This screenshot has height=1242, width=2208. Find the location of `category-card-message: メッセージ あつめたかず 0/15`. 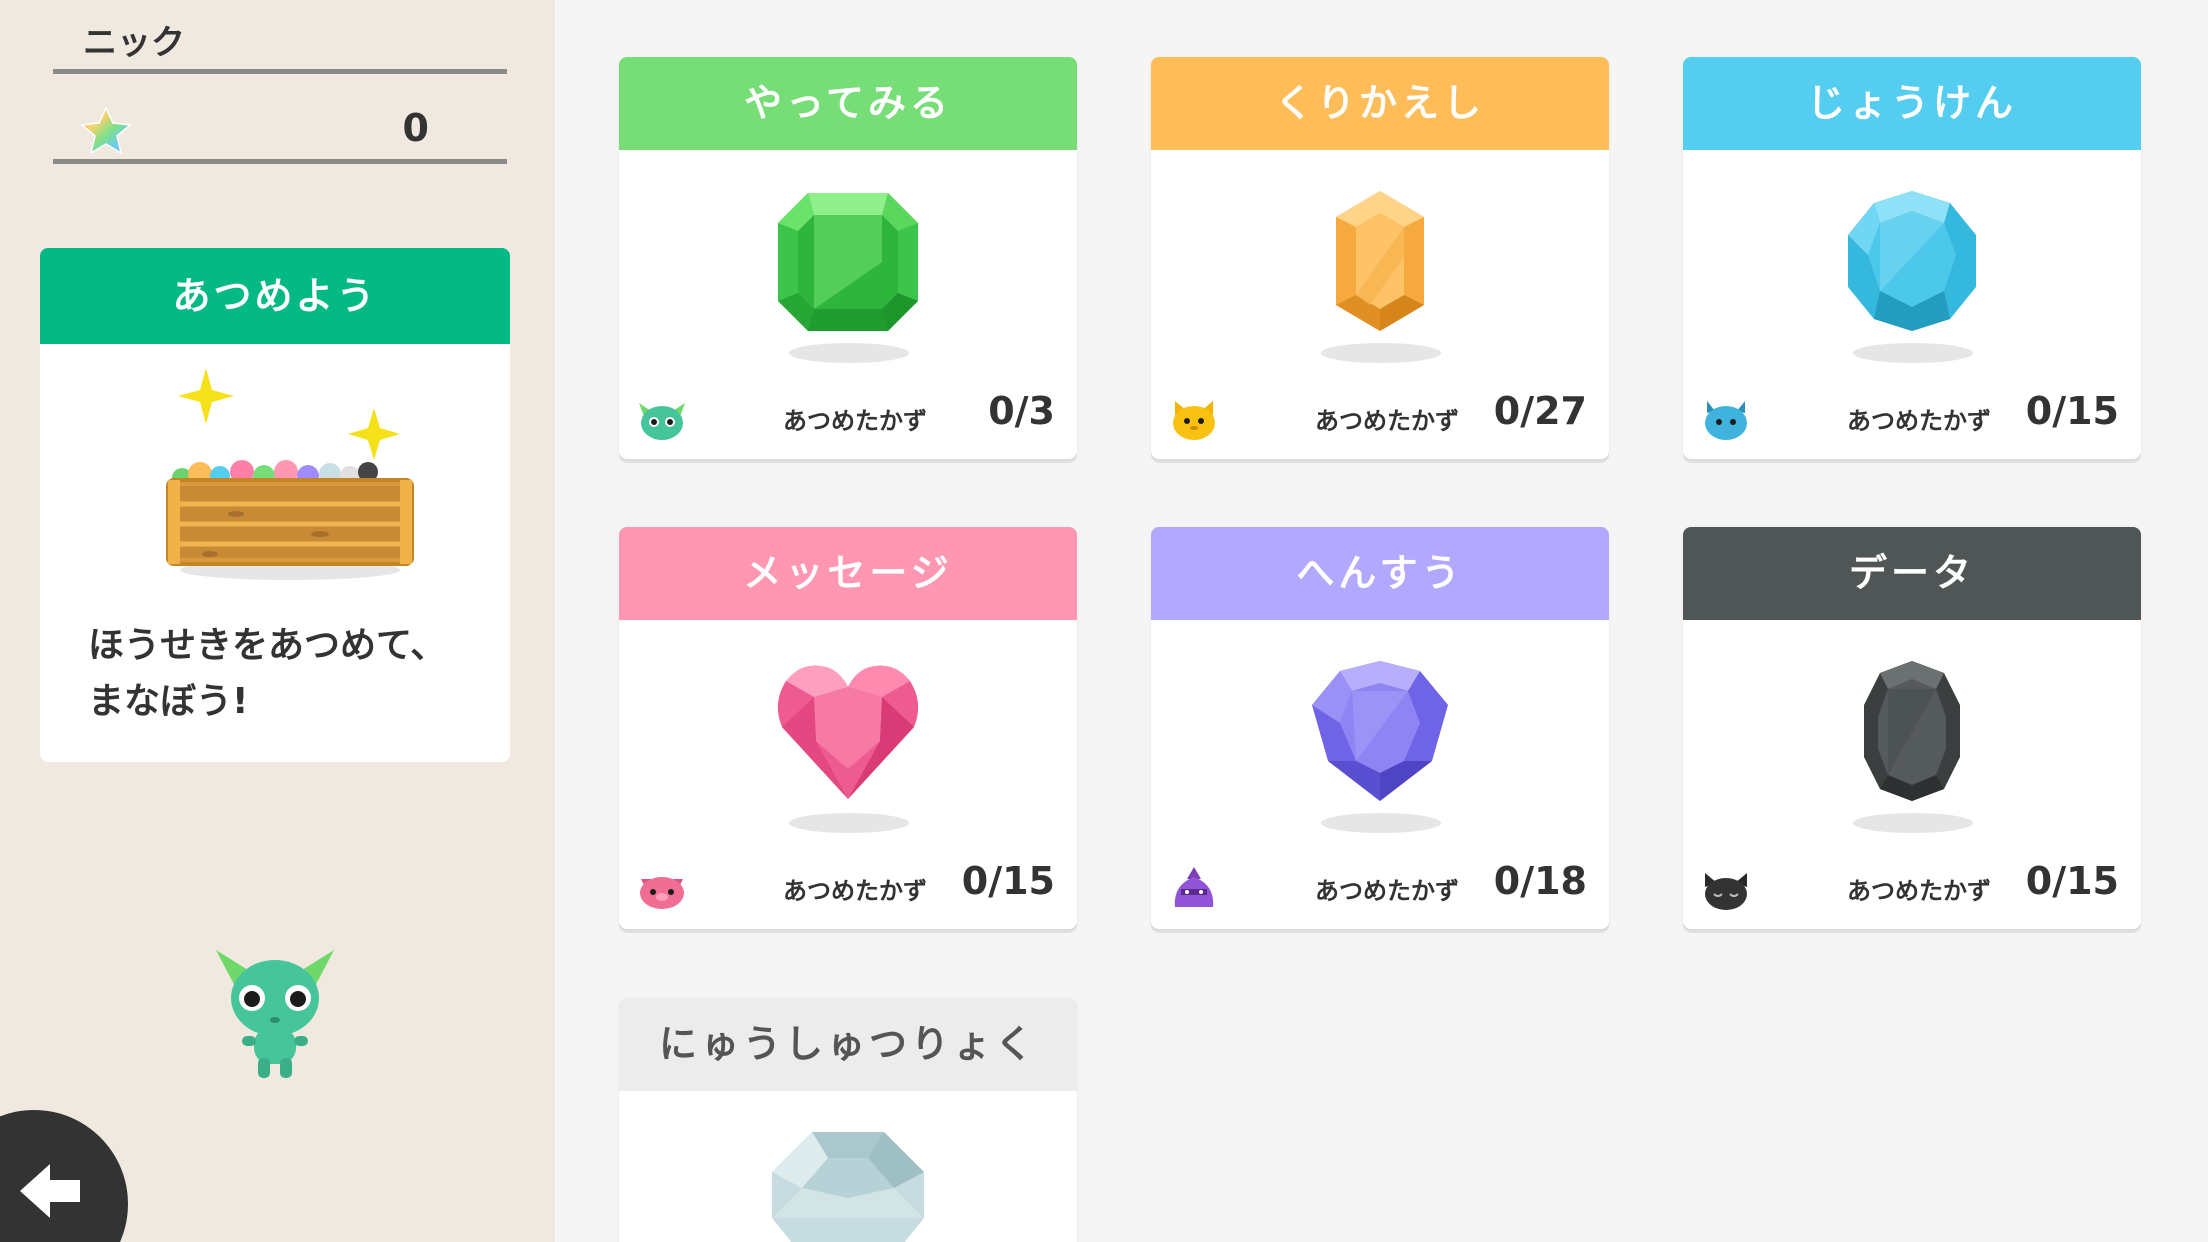

category-card-message: メッセージ あつめたかず 0/15 is located at coordinates (848, 728).